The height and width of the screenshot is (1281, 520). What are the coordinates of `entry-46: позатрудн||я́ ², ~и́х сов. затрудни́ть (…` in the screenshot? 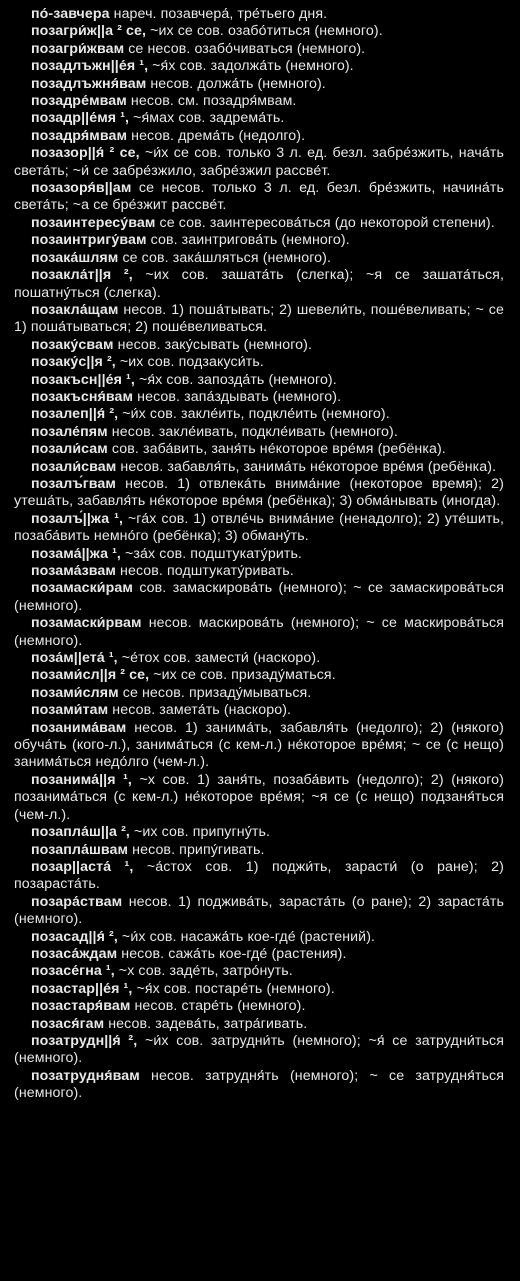 It's located at (259, 1050).